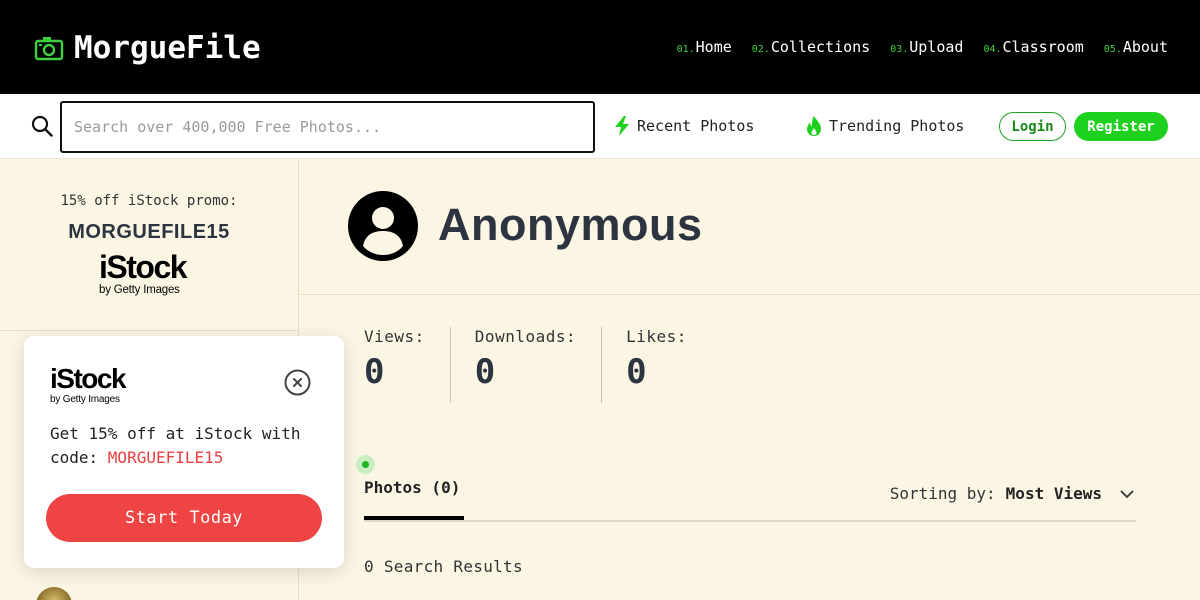 The image size is (1200, 600). I want to click on nav-number: 01., so click(685, 49).